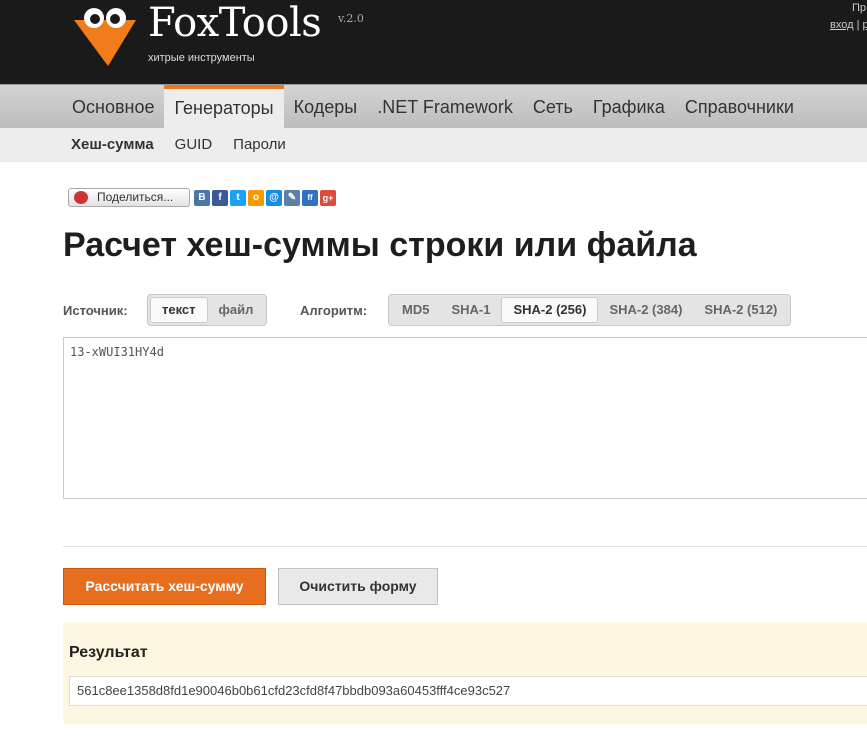 This screenshot has width=867, height=744. Describe the element at coordinates (194, 145) in the screenshot. I see `subnav-item-guid: GUID` at that location.